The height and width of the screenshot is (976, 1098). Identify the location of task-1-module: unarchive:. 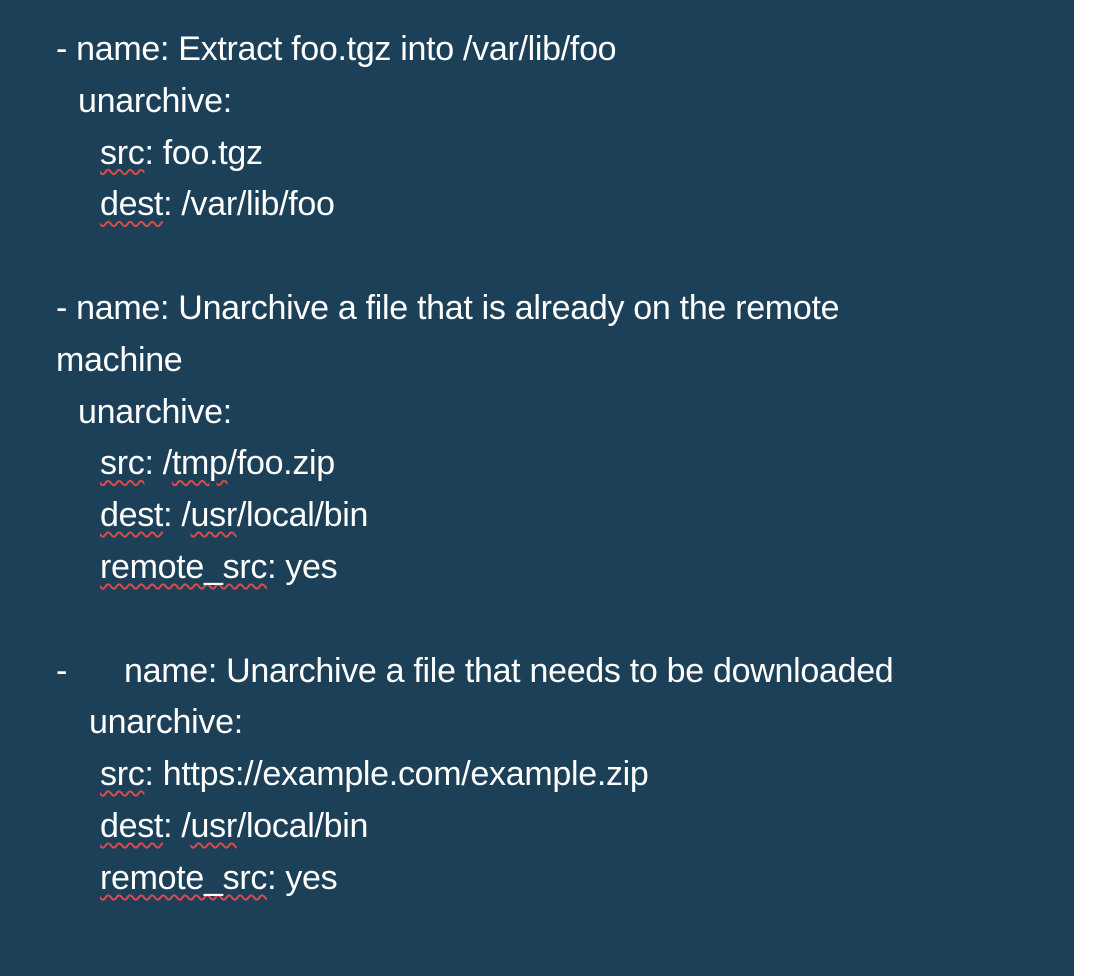
(155, 100).